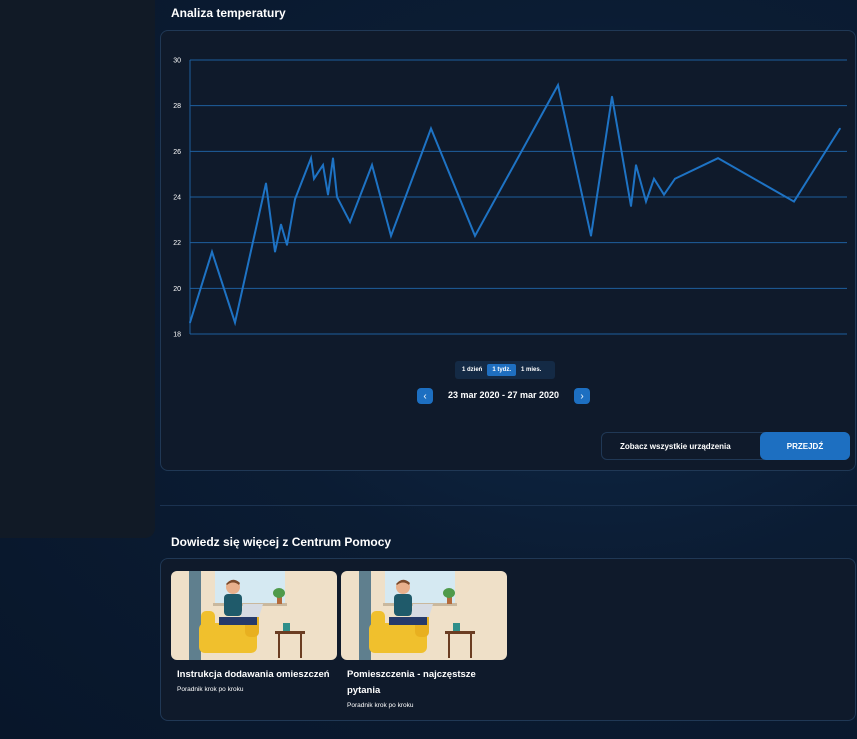  Describe the element at coordinates (177, 335) in the screenshot. I see `y-tick-label: 18` at that location.